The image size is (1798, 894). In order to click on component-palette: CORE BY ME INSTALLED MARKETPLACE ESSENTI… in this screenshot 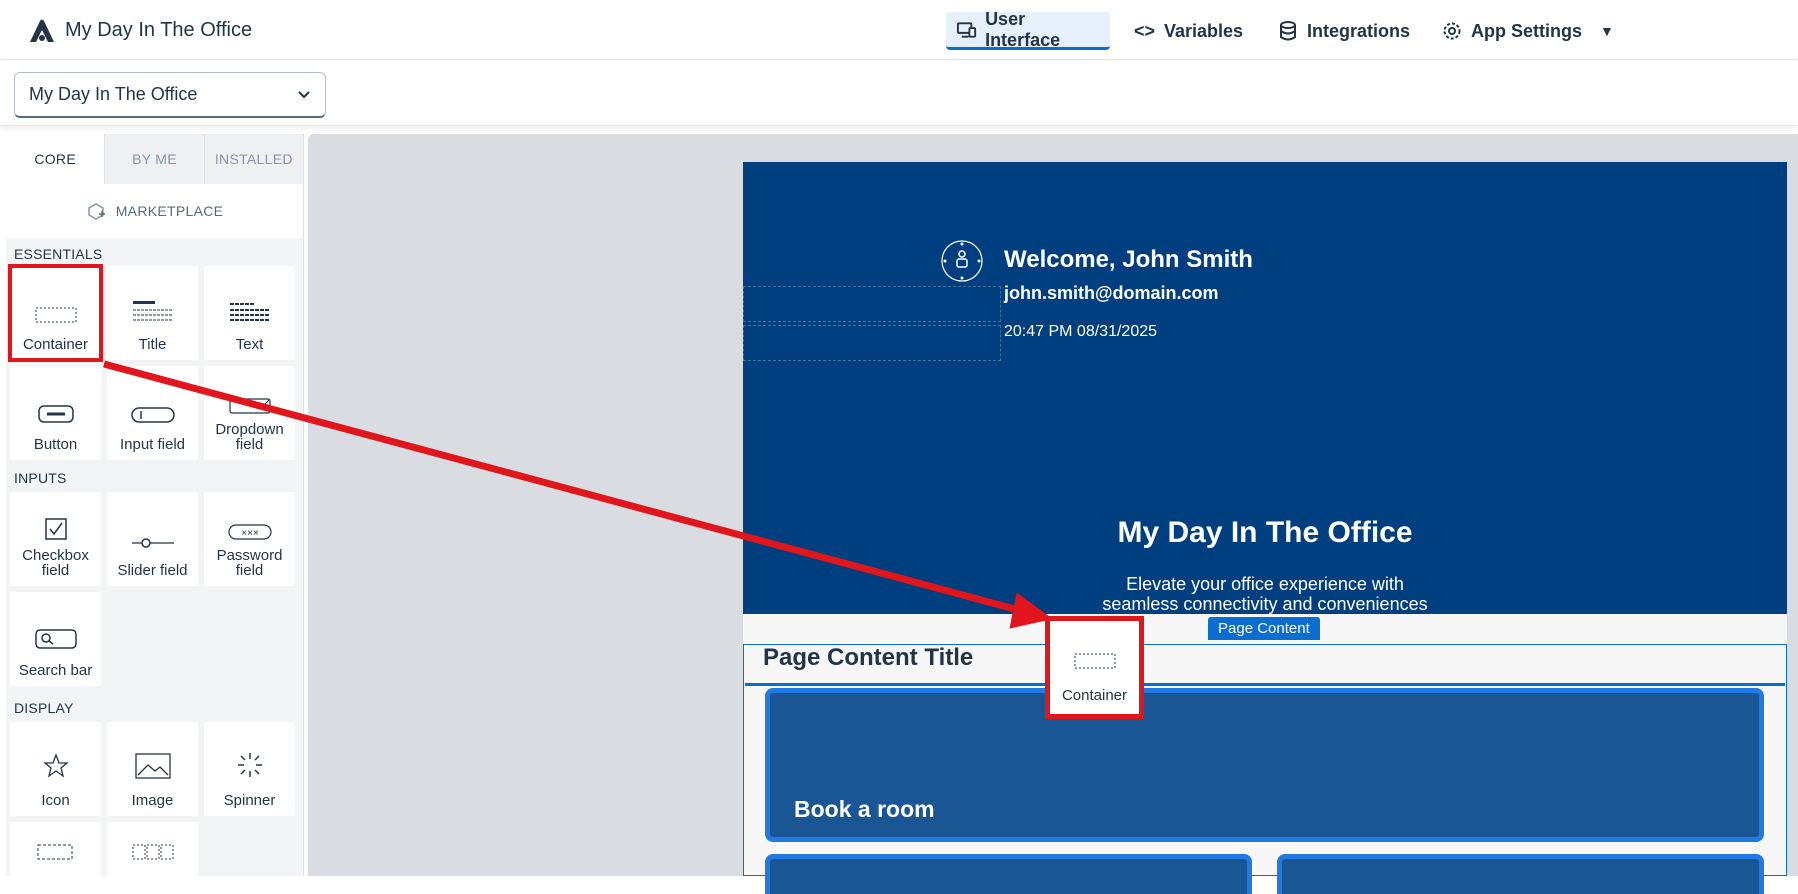, I will do `click(155, 505)`.